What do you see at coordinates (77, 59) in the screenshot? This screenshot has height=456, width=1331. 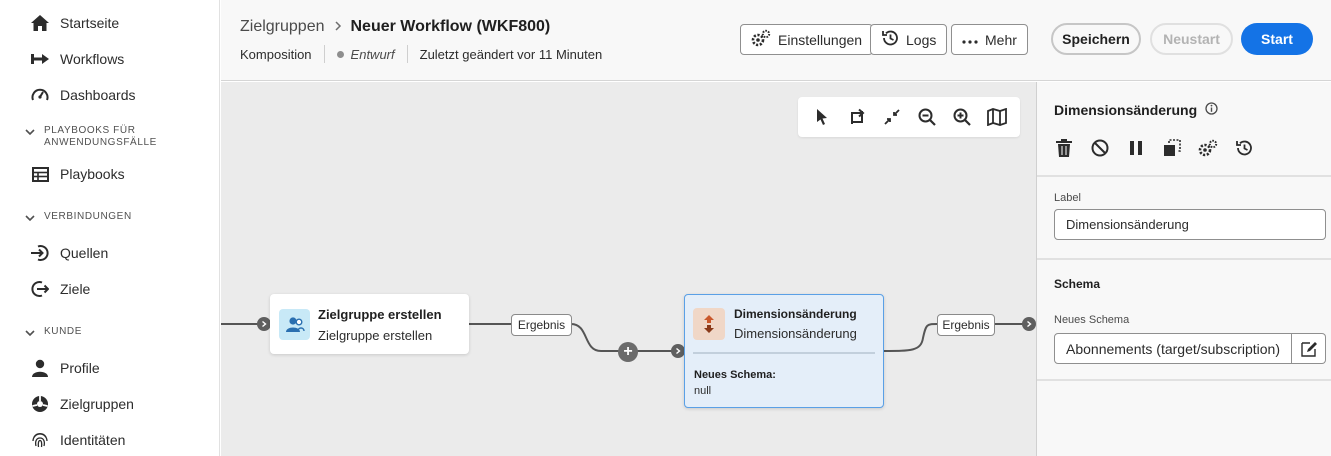 I see `sidebar-item-workflows: Workflows` at bounding box center [77, 59].